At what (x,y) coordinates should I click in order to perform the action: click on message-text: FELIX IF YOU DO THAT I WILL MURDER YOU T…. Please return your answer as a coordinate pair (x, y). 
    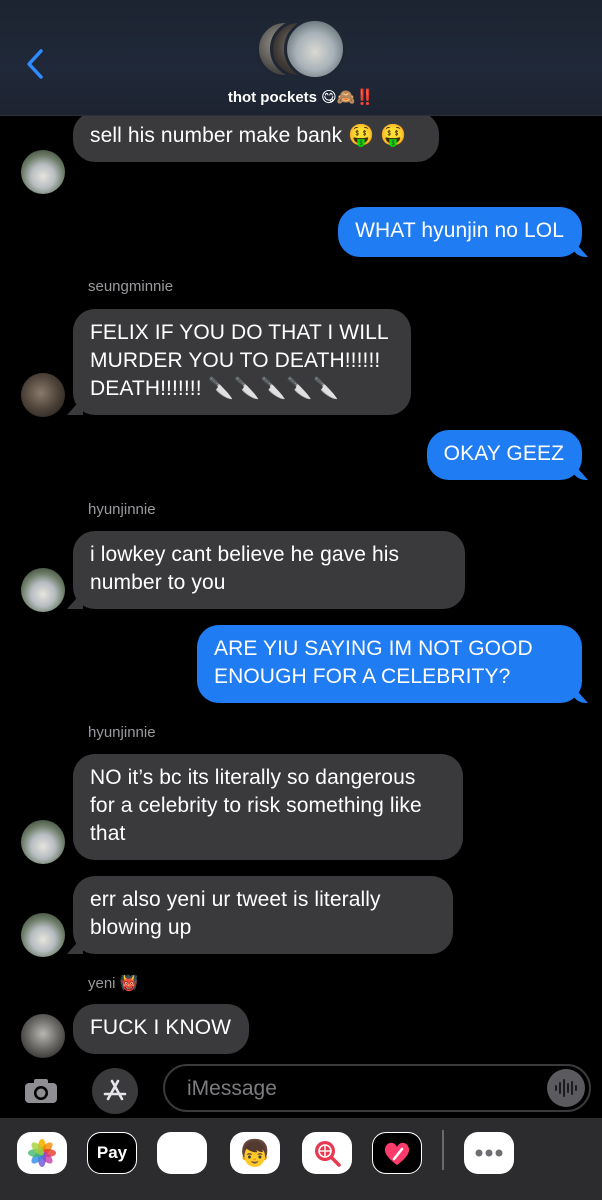
    Looking at the image, I should click on (239, 360).